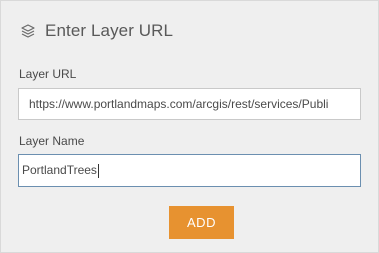 This screenshot has height=253, width=379. Describe the element at coordinates (59, 170) in the screenshot. I see `layer-name-value: PortlandTrees` at that location.